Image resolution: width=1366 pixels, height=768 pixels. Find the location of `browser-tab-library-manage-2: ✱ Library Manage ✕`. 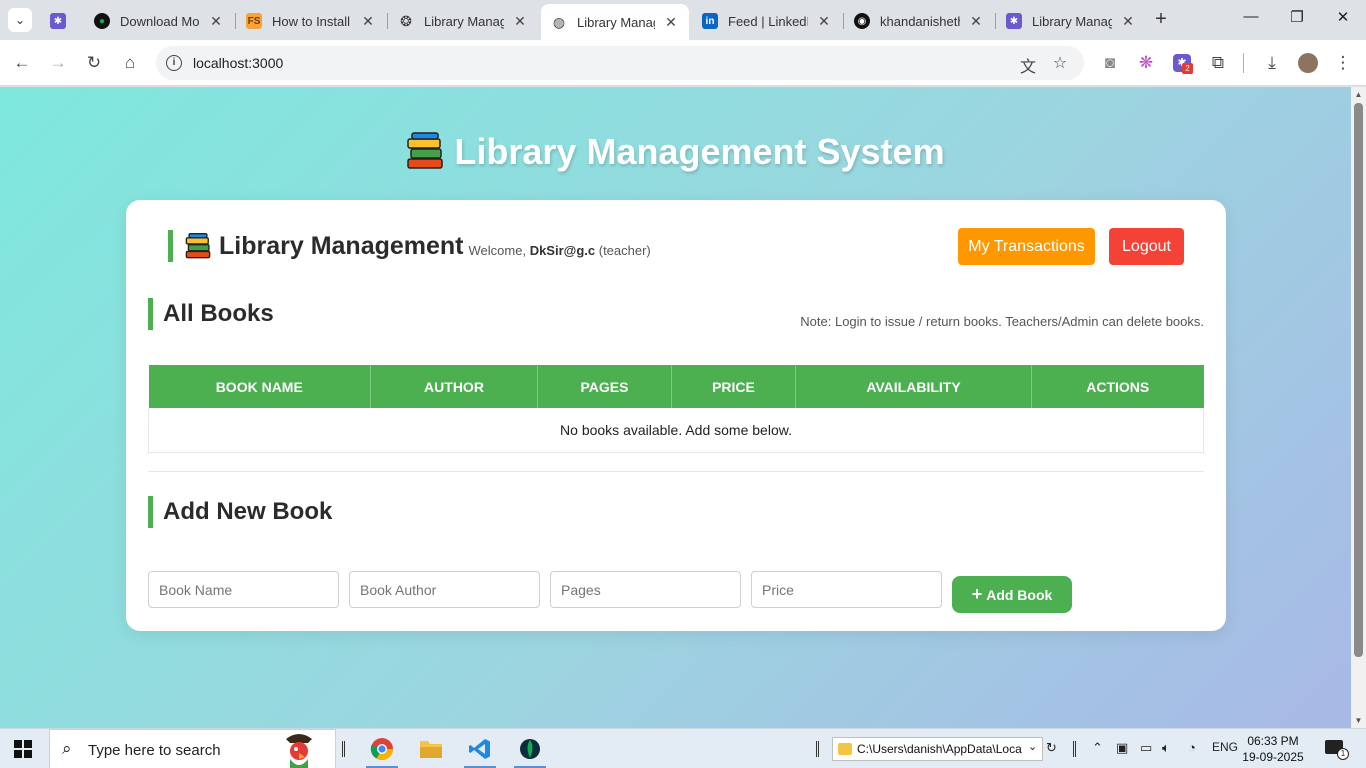

browser-tab-library-manage-2: ✱ Library Manage ✕ is located at coordinates (1071, 21).